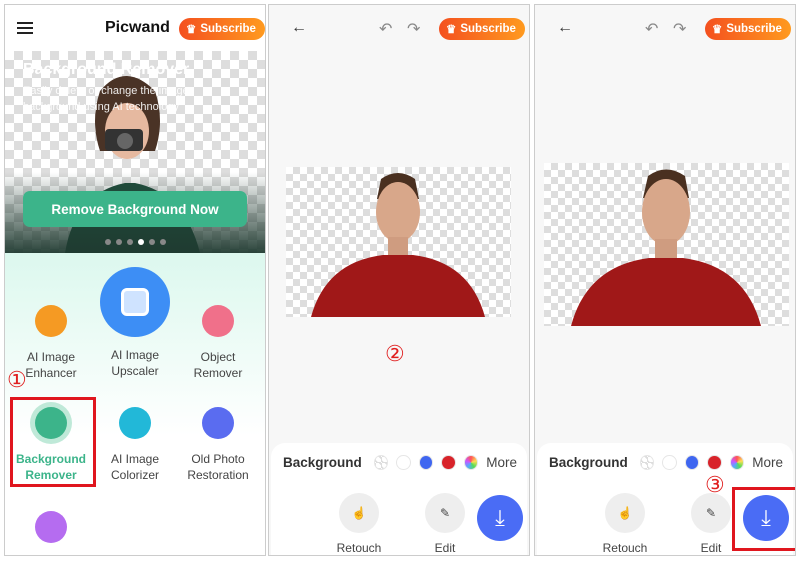 The width and height of the screenshot is (800, 561). I want to click on download-icon: ⤓, so click(500, 517).